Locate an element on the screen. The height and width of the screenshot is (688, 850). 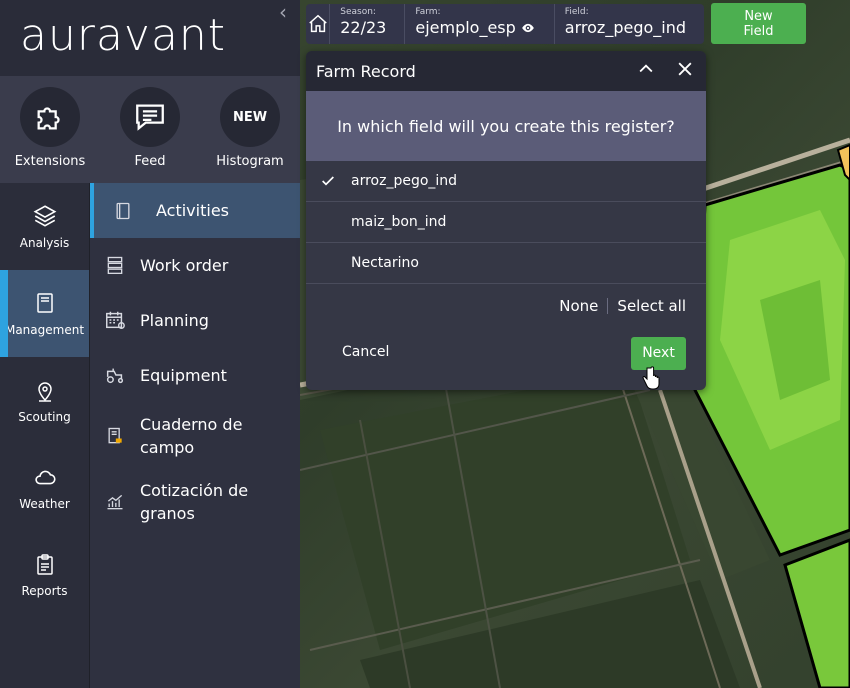
field-book-icon is located at coordinates (115, 435).